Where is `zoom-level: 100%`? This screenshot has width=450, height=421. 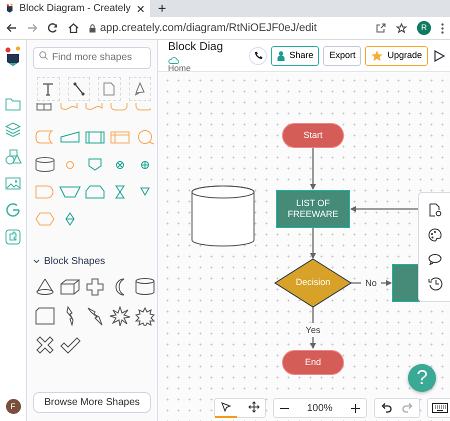
zoom-level: 100% is located at coordinates (320, 408).